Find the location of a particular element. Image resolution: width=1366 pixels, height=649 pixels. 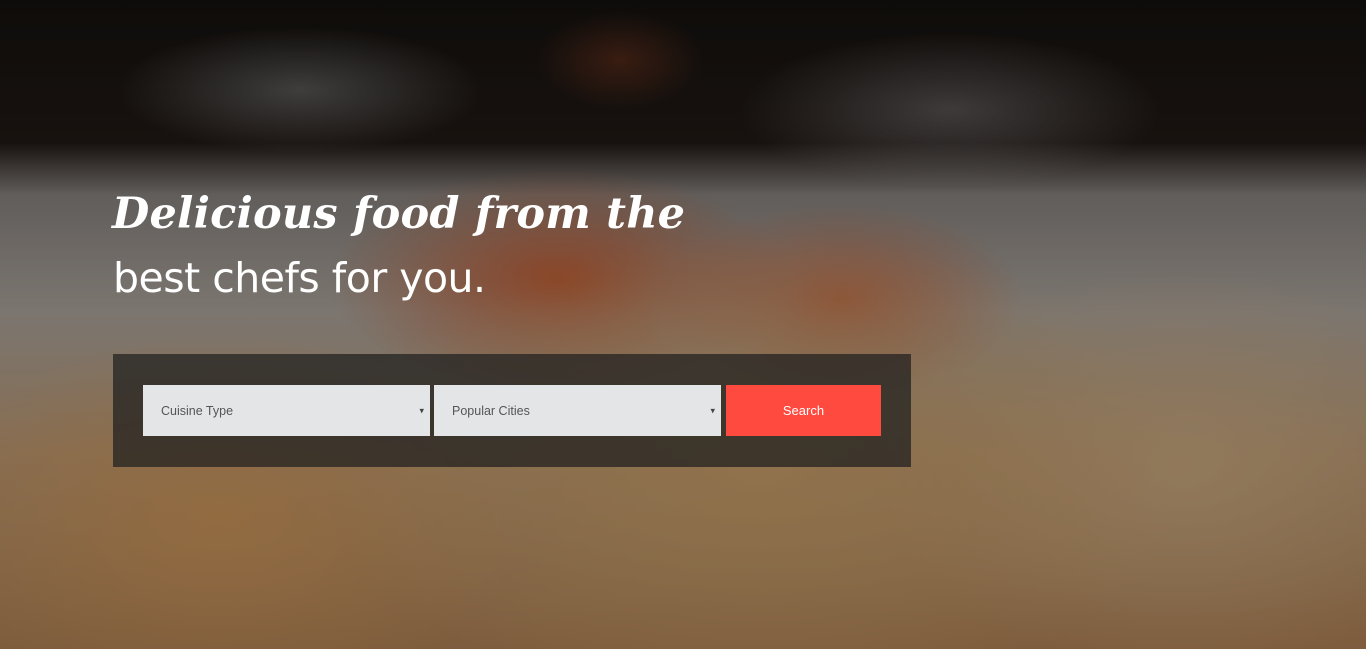

search-panel: Cuisine Type ▾ Popular Cities ▾ Search is located at coordinates (512, 410).